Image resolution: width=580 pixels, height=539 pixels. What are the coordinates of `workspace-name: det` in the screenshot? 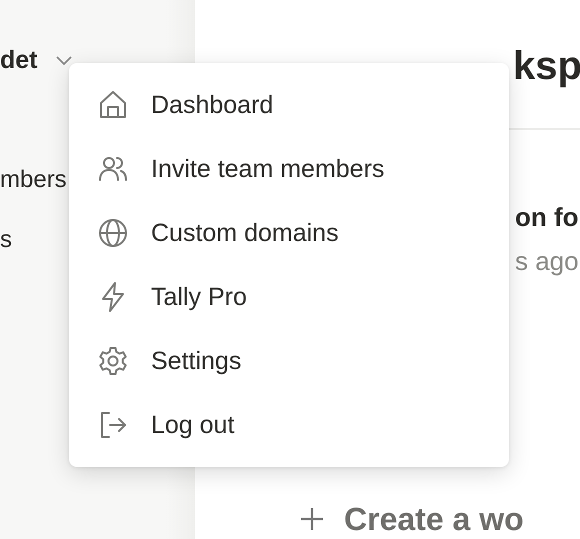 It's located at (19, 60).